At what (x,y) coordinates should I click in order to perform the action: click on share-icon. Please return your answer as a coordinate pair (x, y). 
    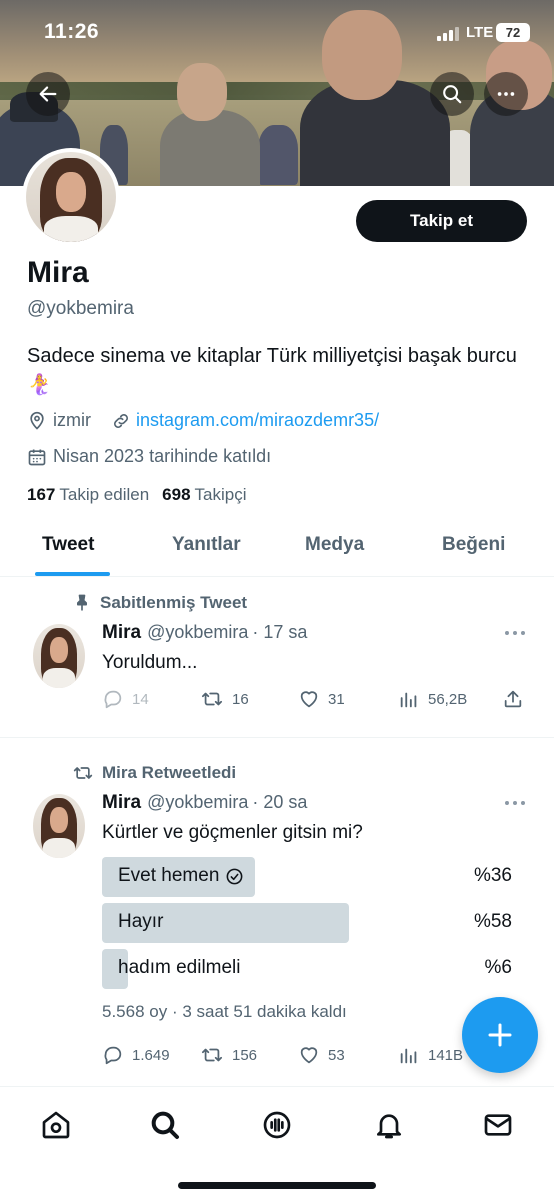
    Looking at the image, I should click on (513, 699).